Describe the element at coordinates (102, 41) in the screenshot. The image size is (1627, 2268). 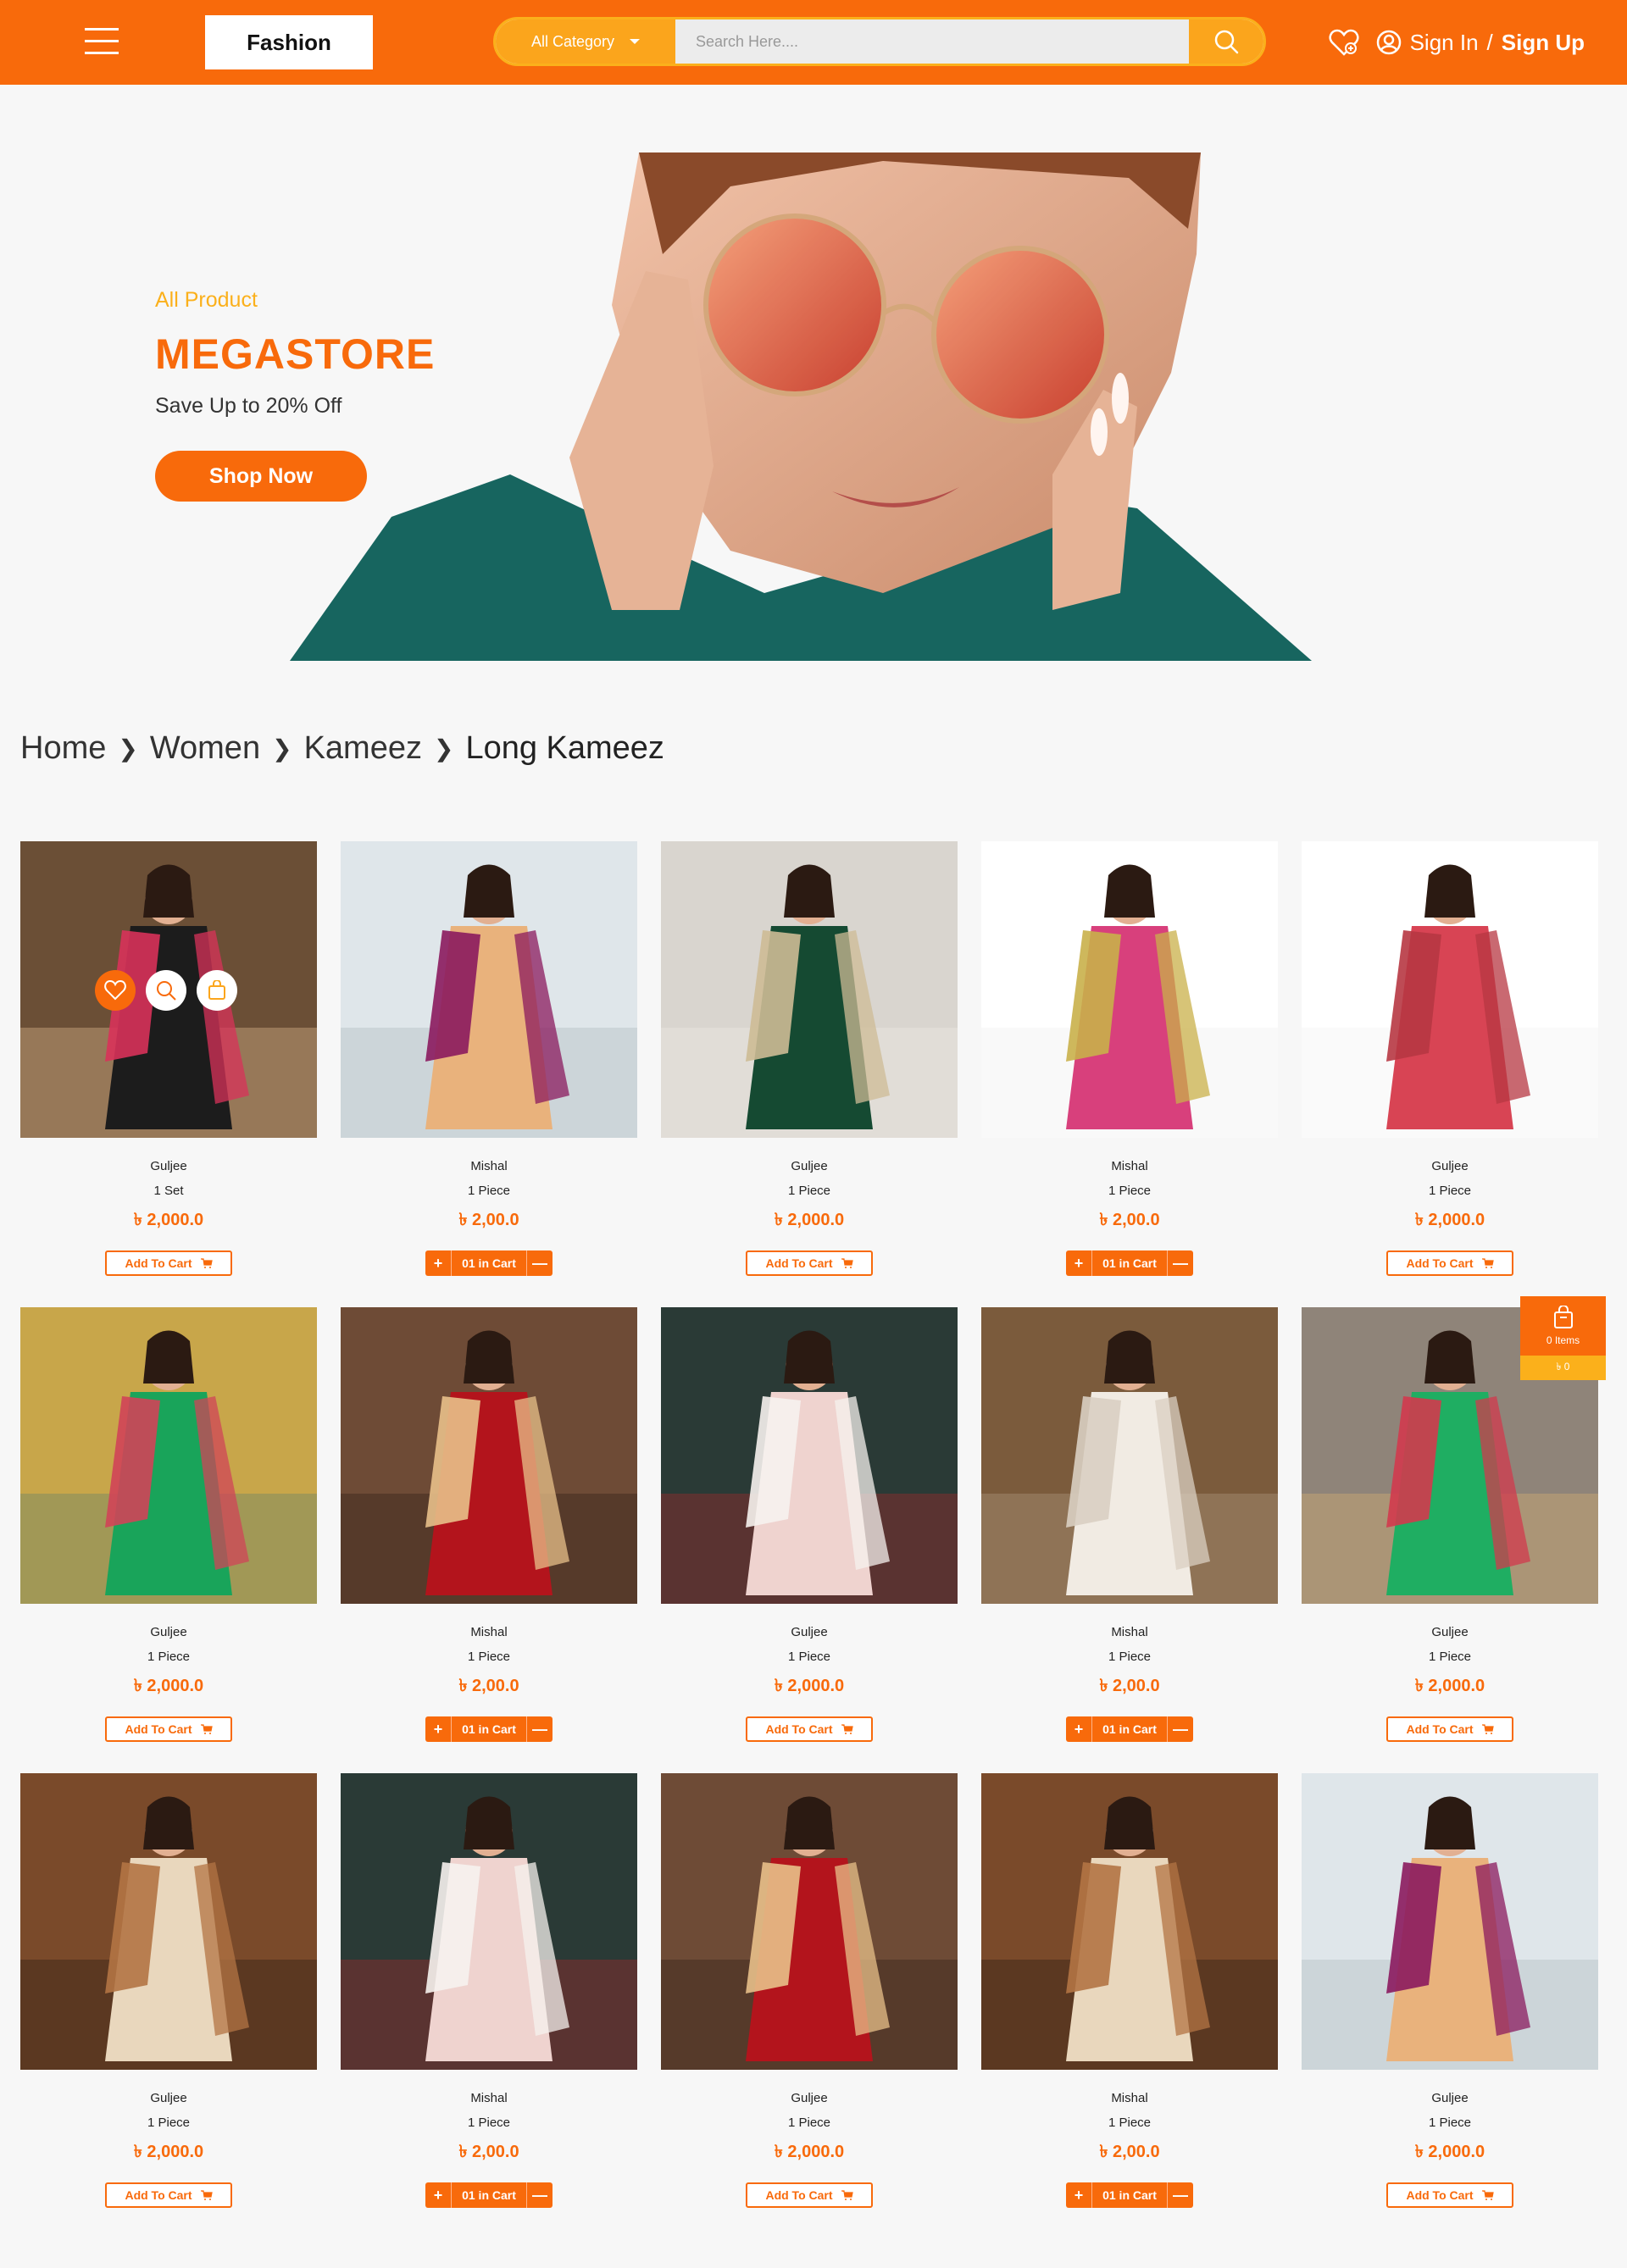
I see `menu-icon` at that location.